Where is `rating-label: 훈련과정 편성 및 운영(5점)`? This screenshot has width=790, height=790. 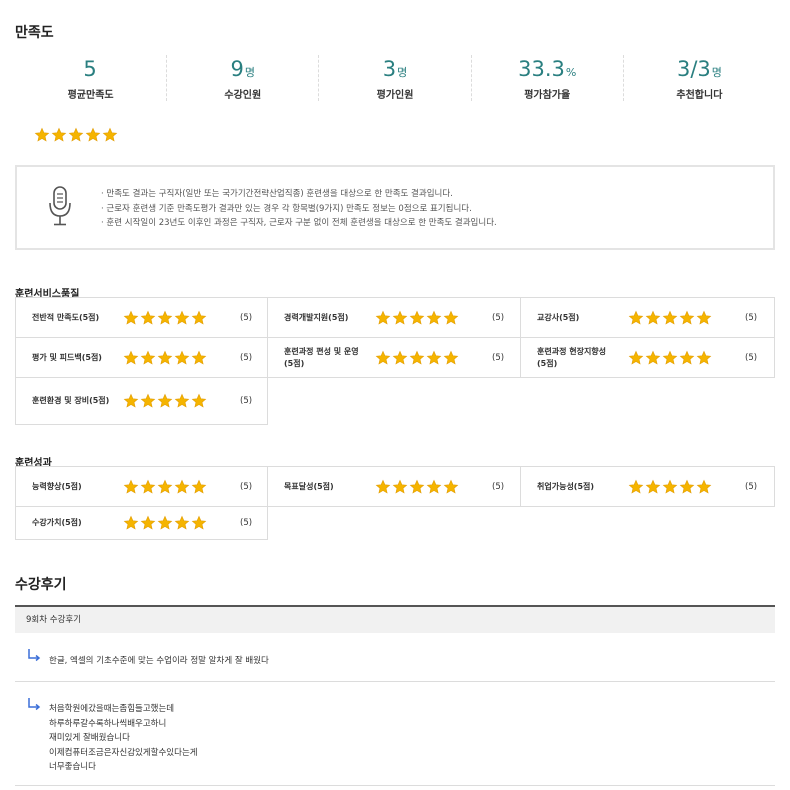 rating-label: 훈련과정 편성 및 운영(5점) is located at coordinates (321, 357).